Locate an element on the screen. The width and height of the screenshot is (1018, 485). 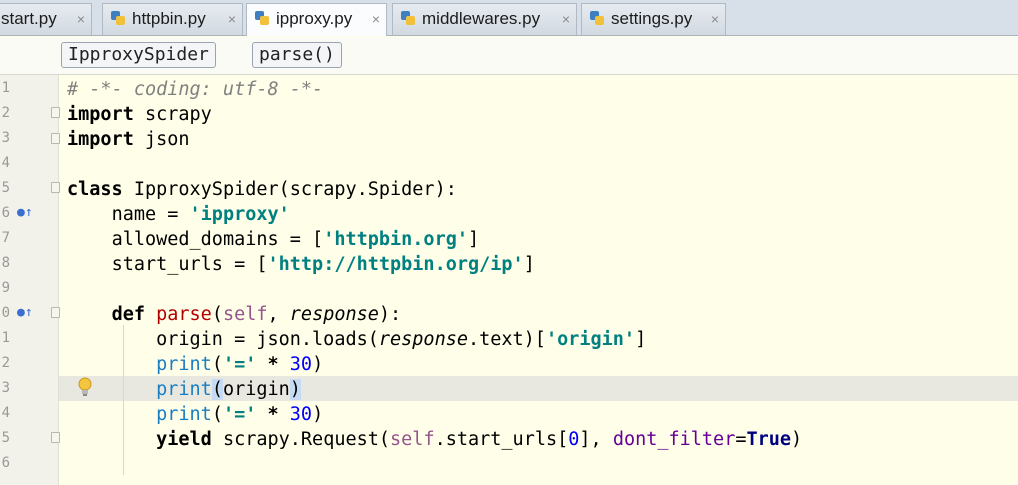
breadcrumb-method: parse() is located at coordinates (297, 55).